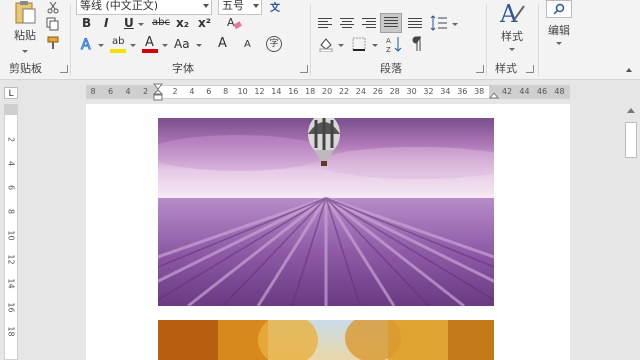 This screenshot has height=360, width=640. What do you see at coordinates (25, 35) in the screenshot?
I see `paste-label: 粘贴` at bounding box center [25, 35].